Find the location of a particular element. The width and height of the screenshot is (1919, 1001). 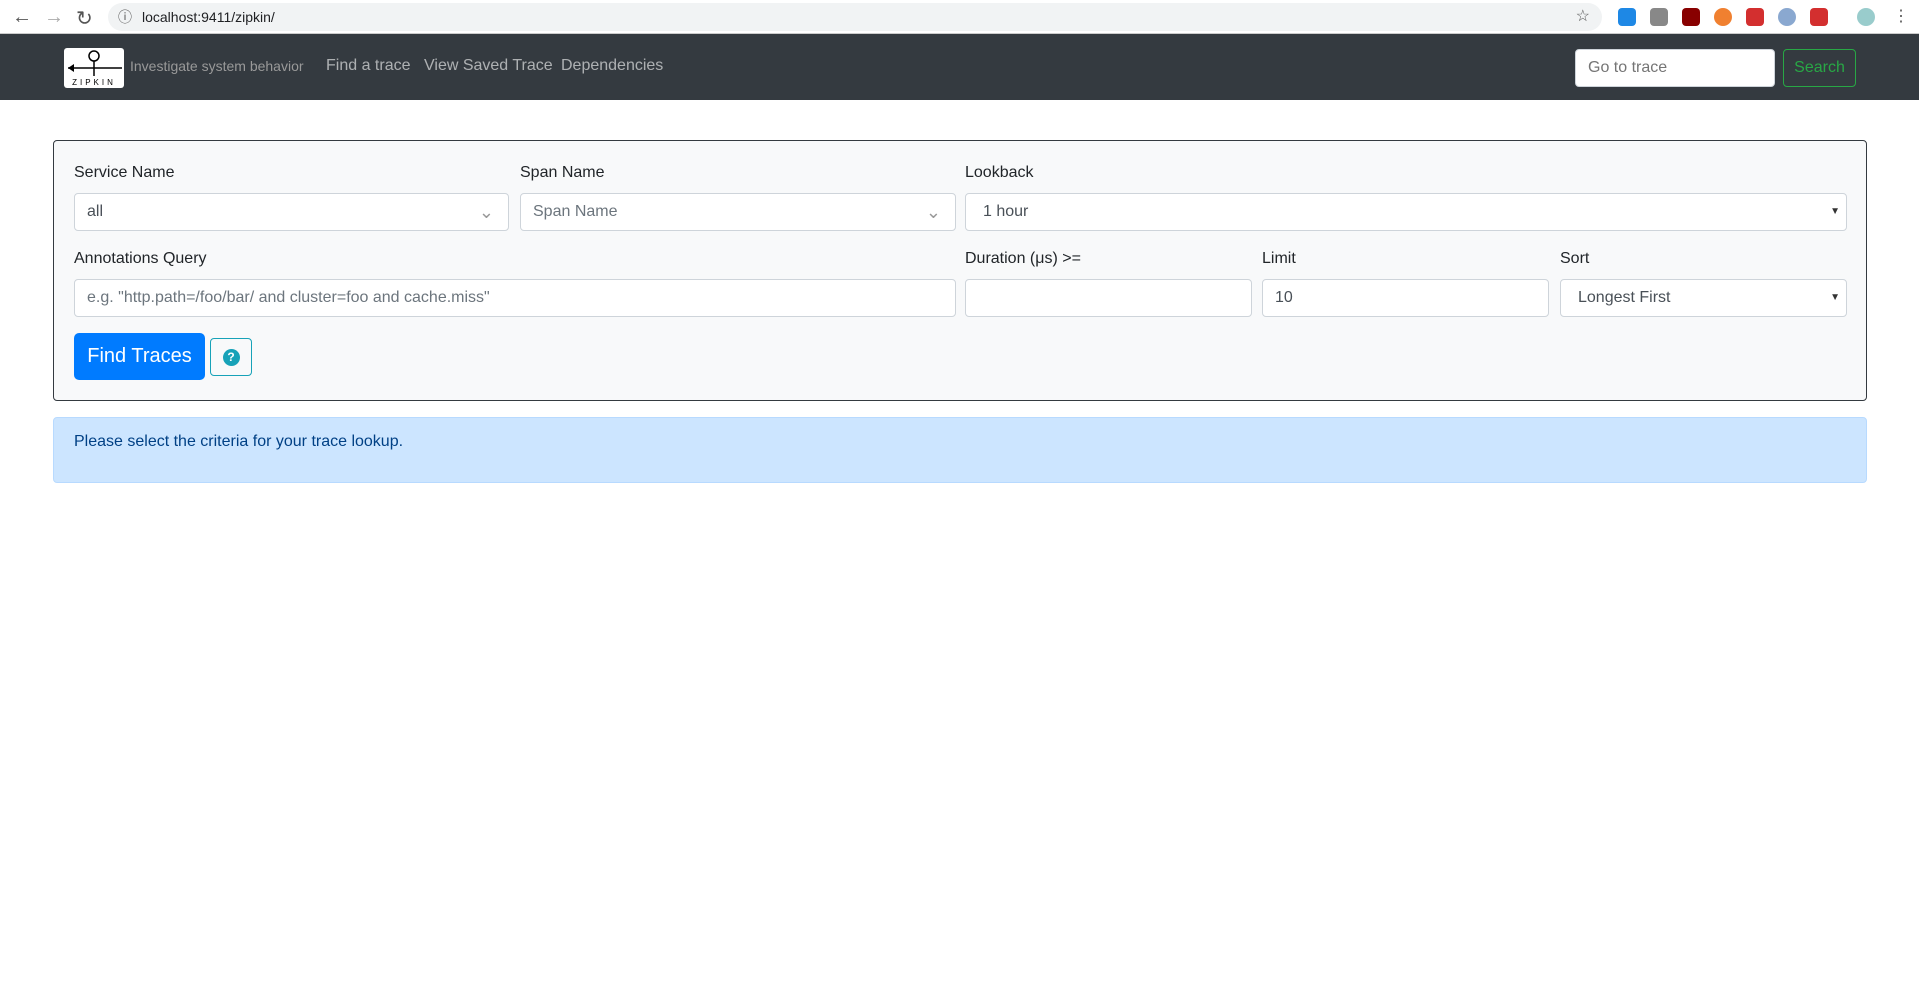

span-name-placeholder: Span Name is located at coordinates (575, 211).